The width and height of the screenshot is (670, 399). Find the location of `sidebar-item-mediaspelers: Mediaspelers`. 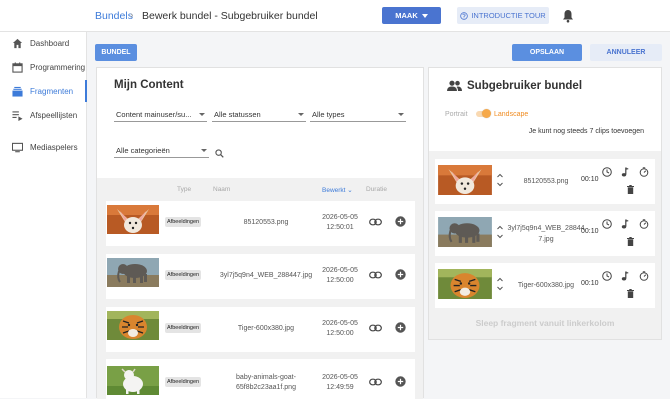

sidebar-item-mediaspelers: Mediaspelers is located at coordinates (43, 147).